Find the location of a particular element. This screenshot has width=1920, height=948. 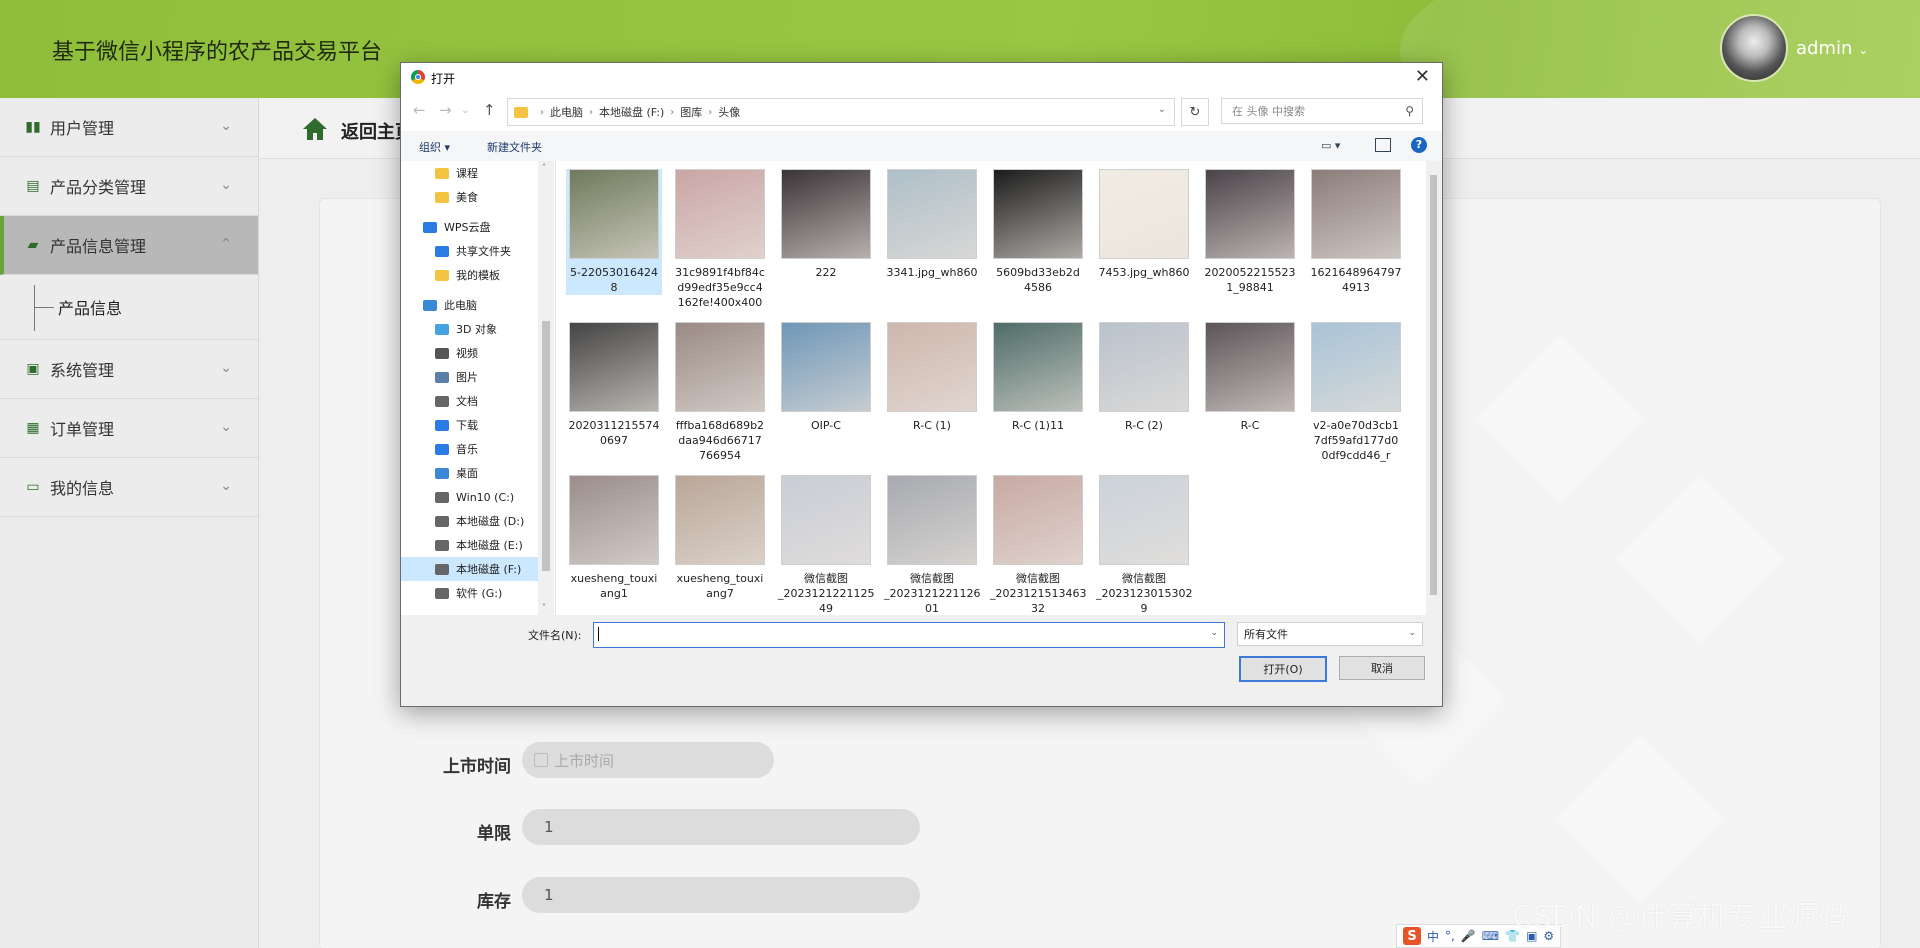

preview-pane-icon is located at coordinates (1383, 145).